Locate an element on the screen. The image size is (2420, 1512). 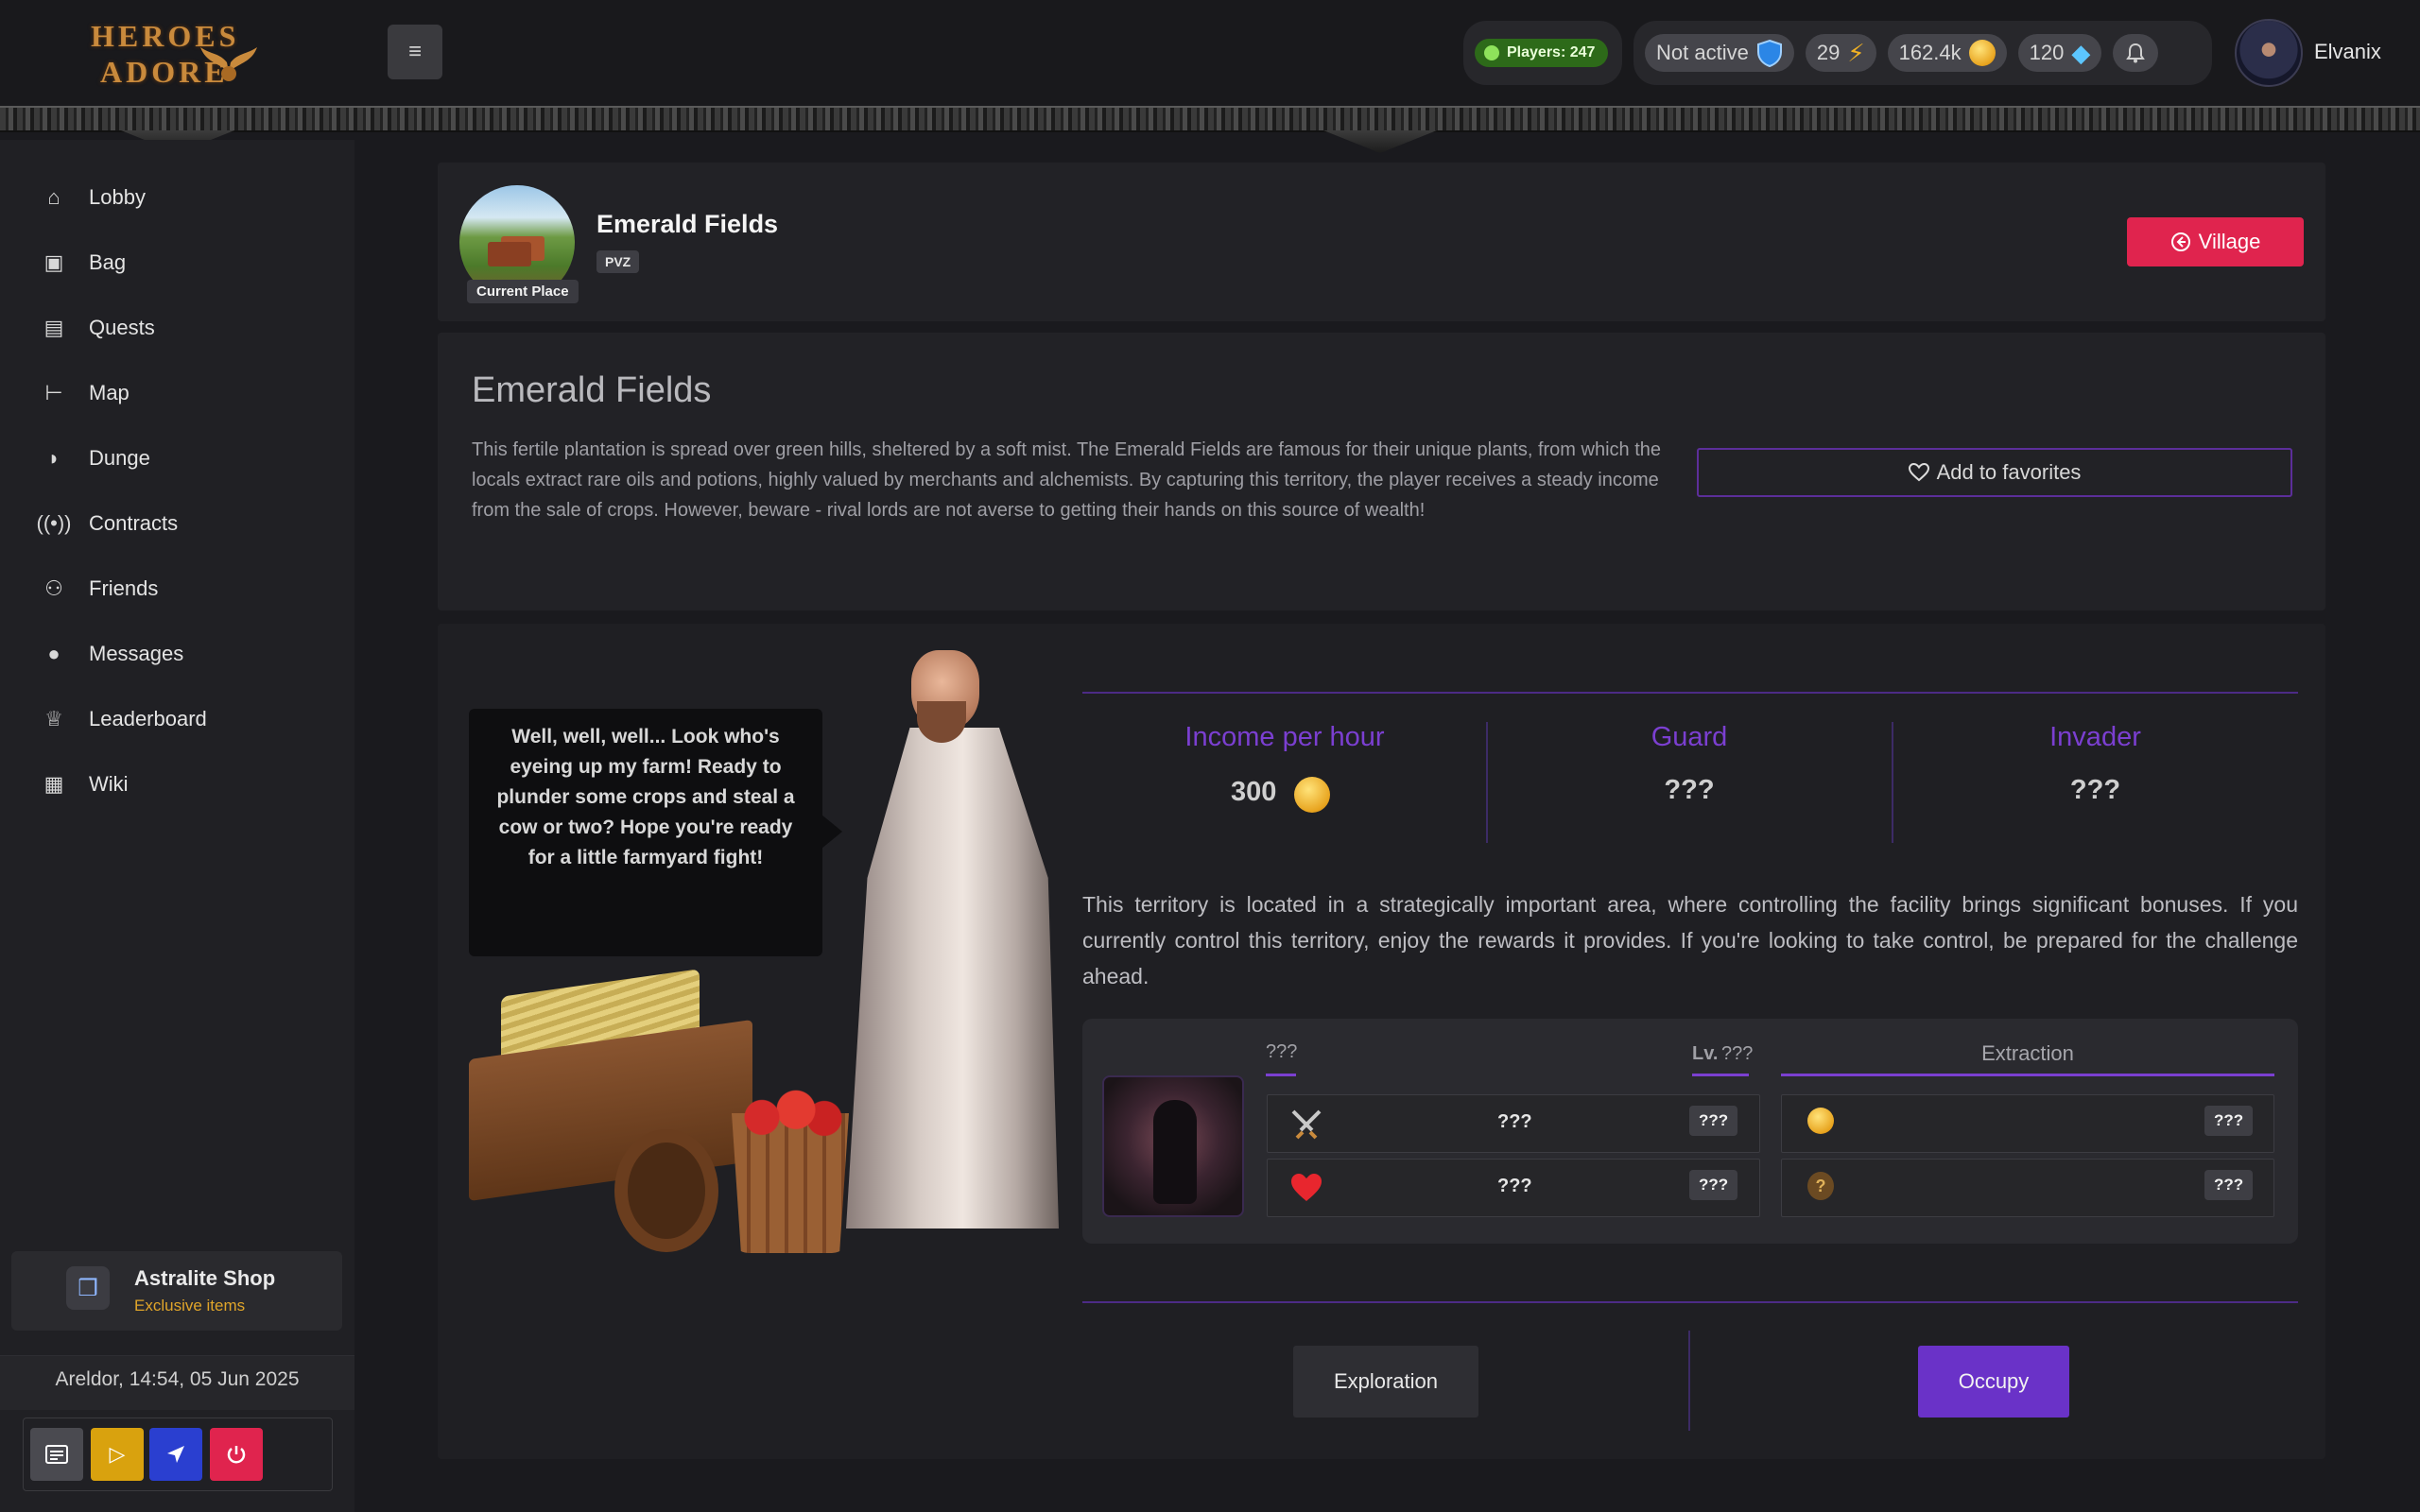
book-icon: ▤ is located at coordinates (53, 327).